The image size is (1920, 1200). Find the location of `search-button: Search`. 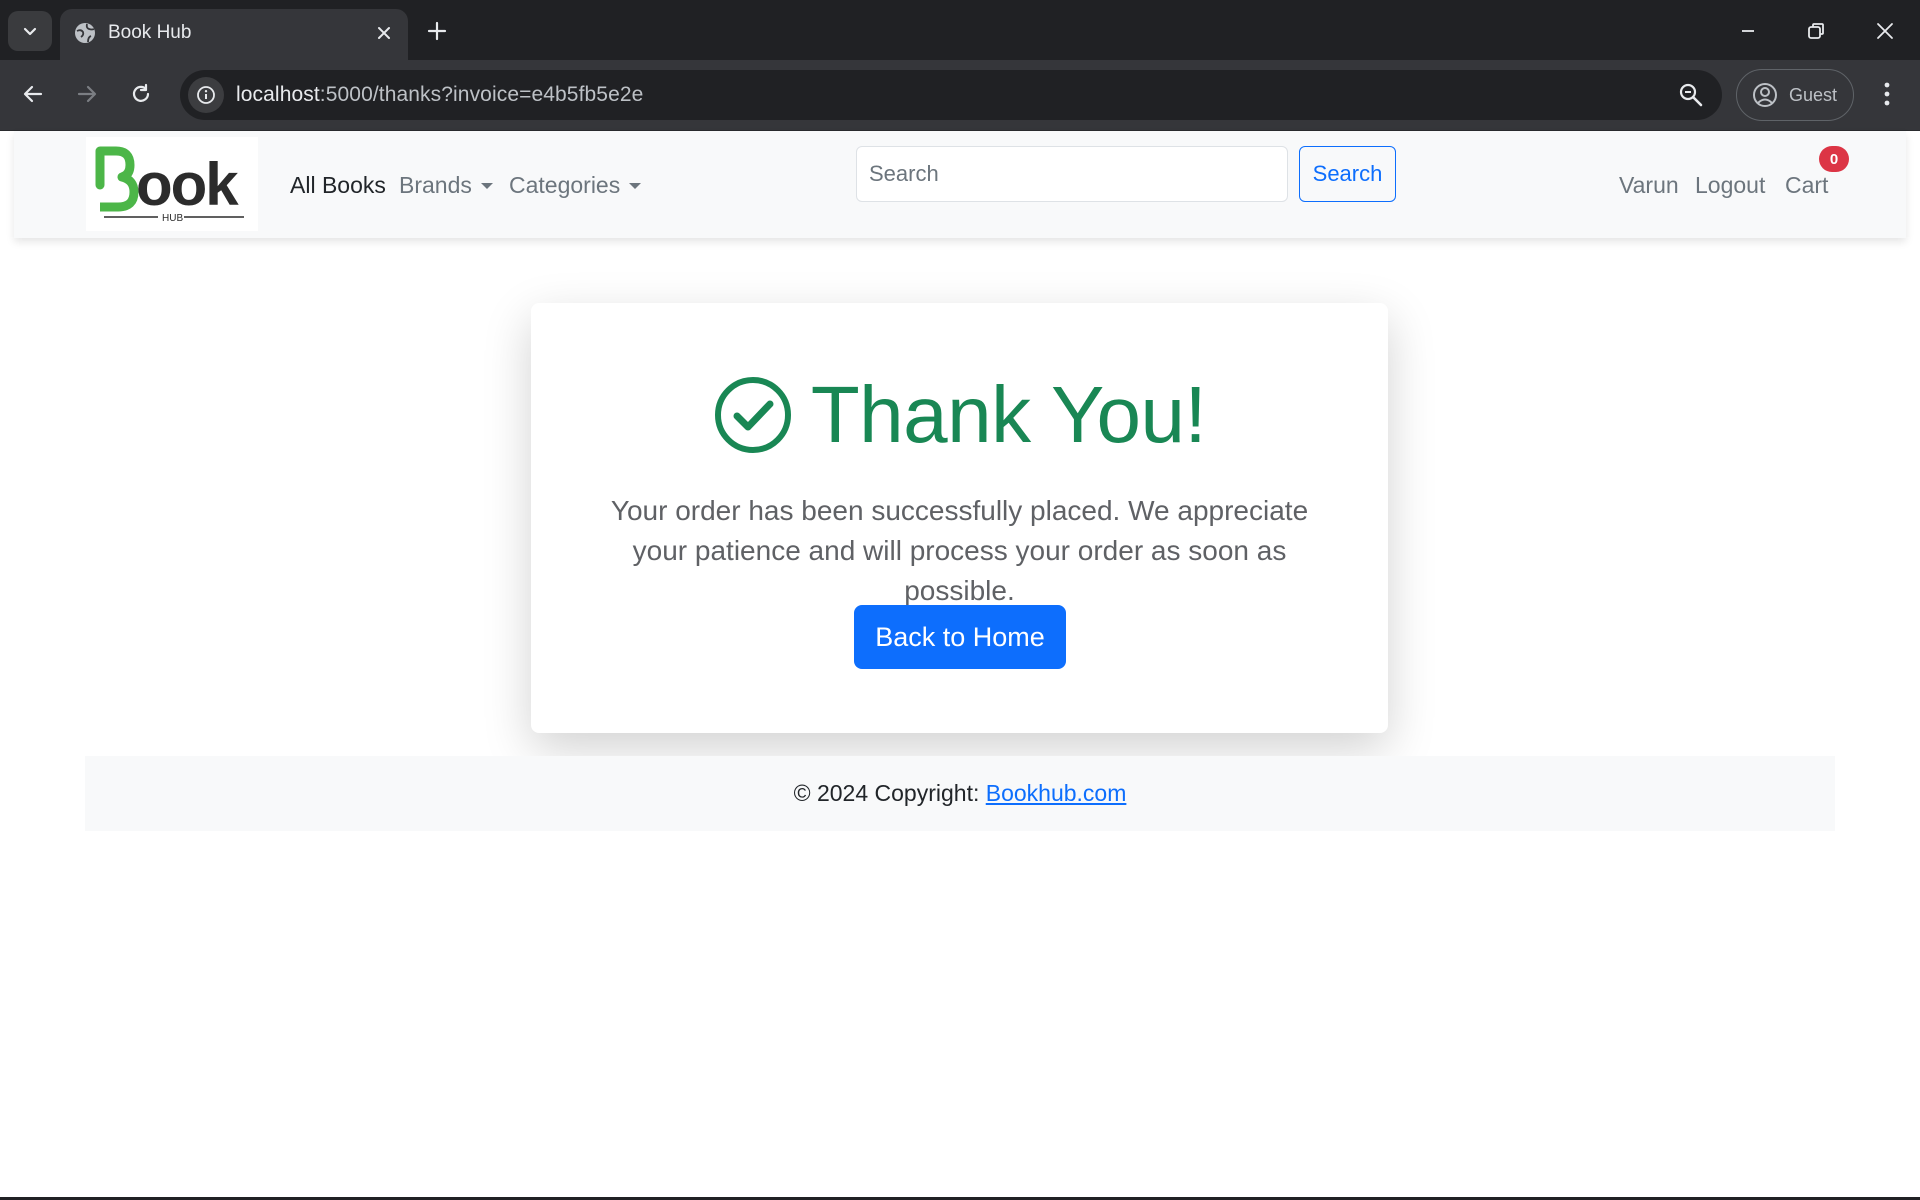

search-button: Search is located at coordinates (1347, 174).